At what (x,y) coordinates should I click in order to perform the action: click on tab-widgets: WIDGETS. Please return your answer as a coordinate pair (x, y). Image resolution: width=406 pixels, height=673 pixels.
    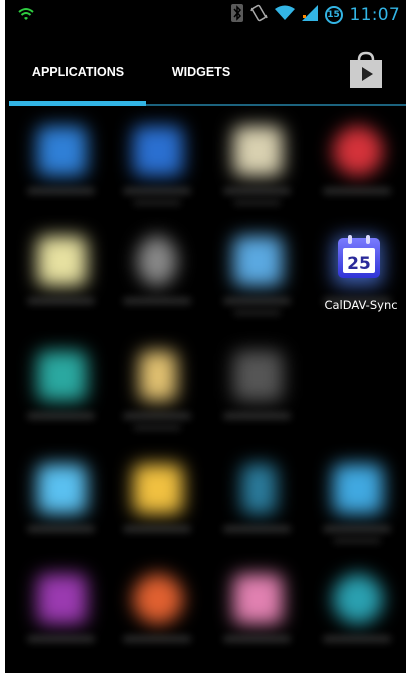
    Looking at the image, I should click on (201, 68).